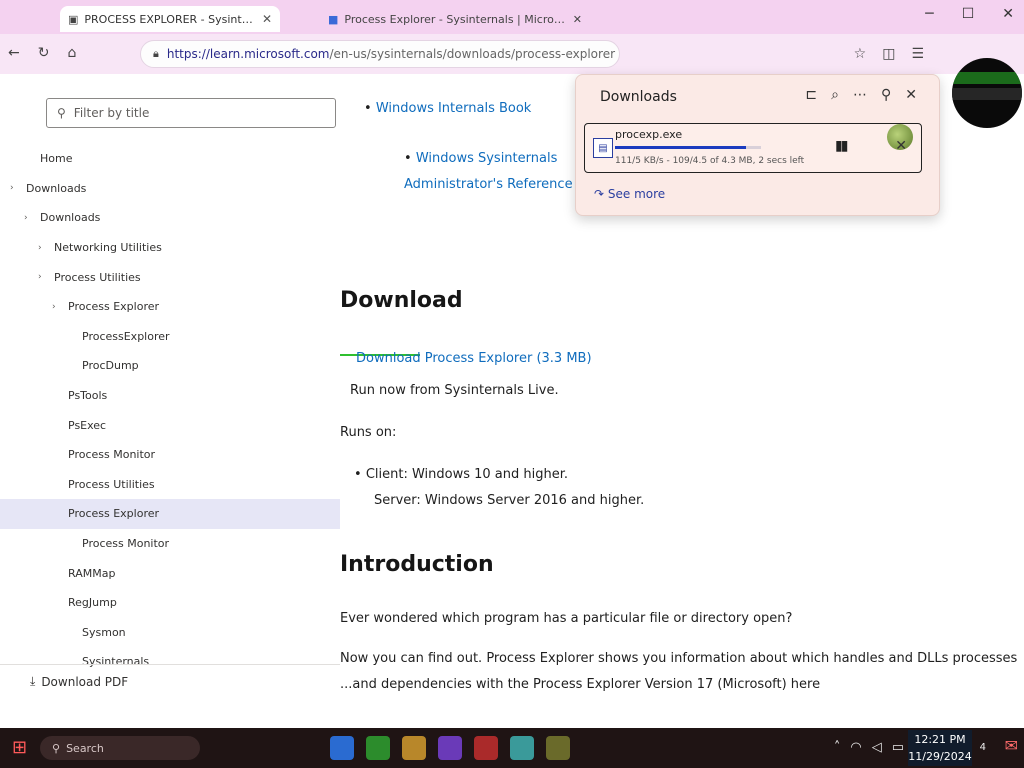 This screenshot has width=1024, height=768. Describe the element at coordinates (454, 108) in the screenshot. I see `link-windows-internals: Windows Internals Book` at that location.